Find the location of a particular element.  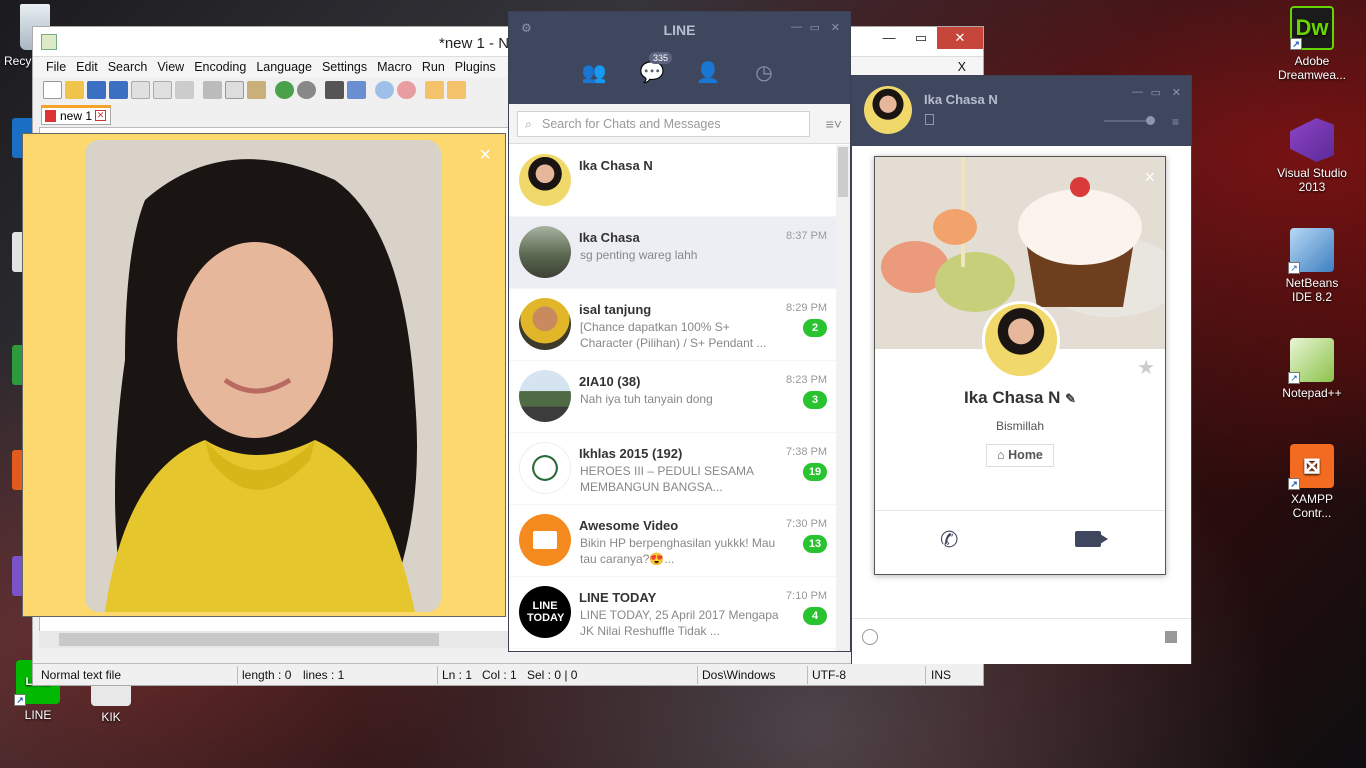

chat-time: 7:30 PM is located at coordinates (806, 524).